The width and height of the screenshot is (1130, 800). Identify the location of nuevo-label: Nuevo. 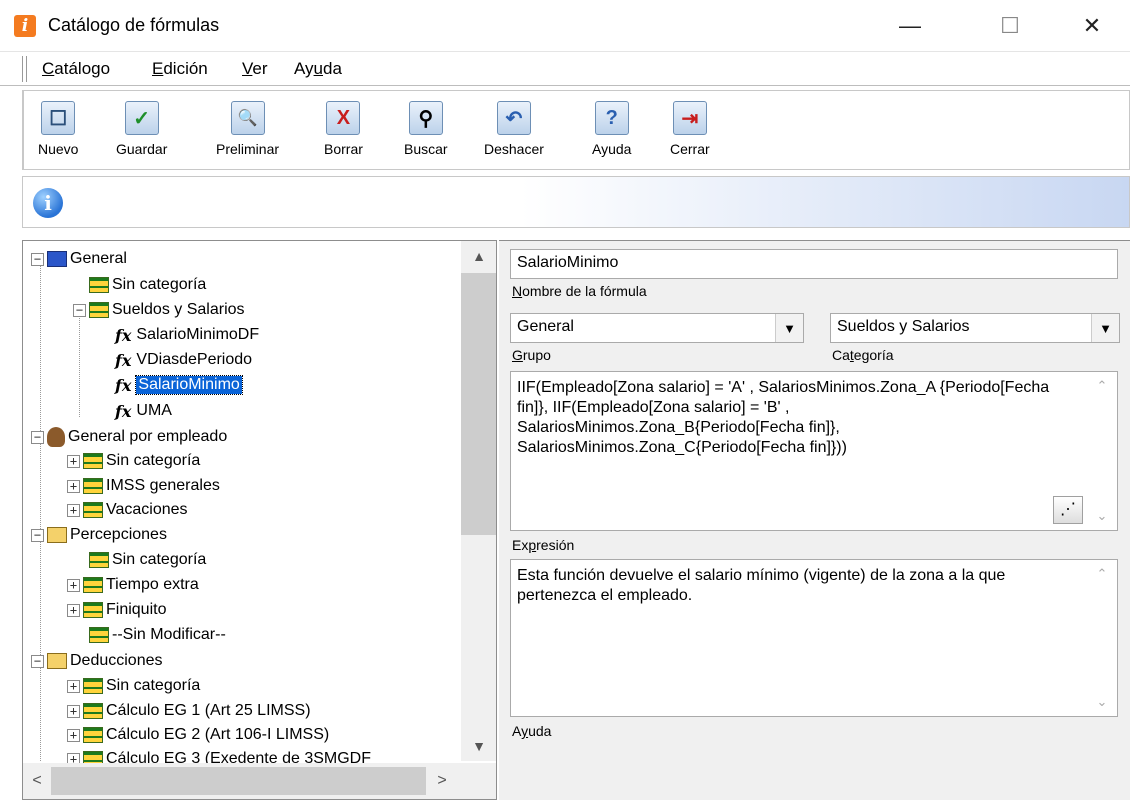
(58, 149).